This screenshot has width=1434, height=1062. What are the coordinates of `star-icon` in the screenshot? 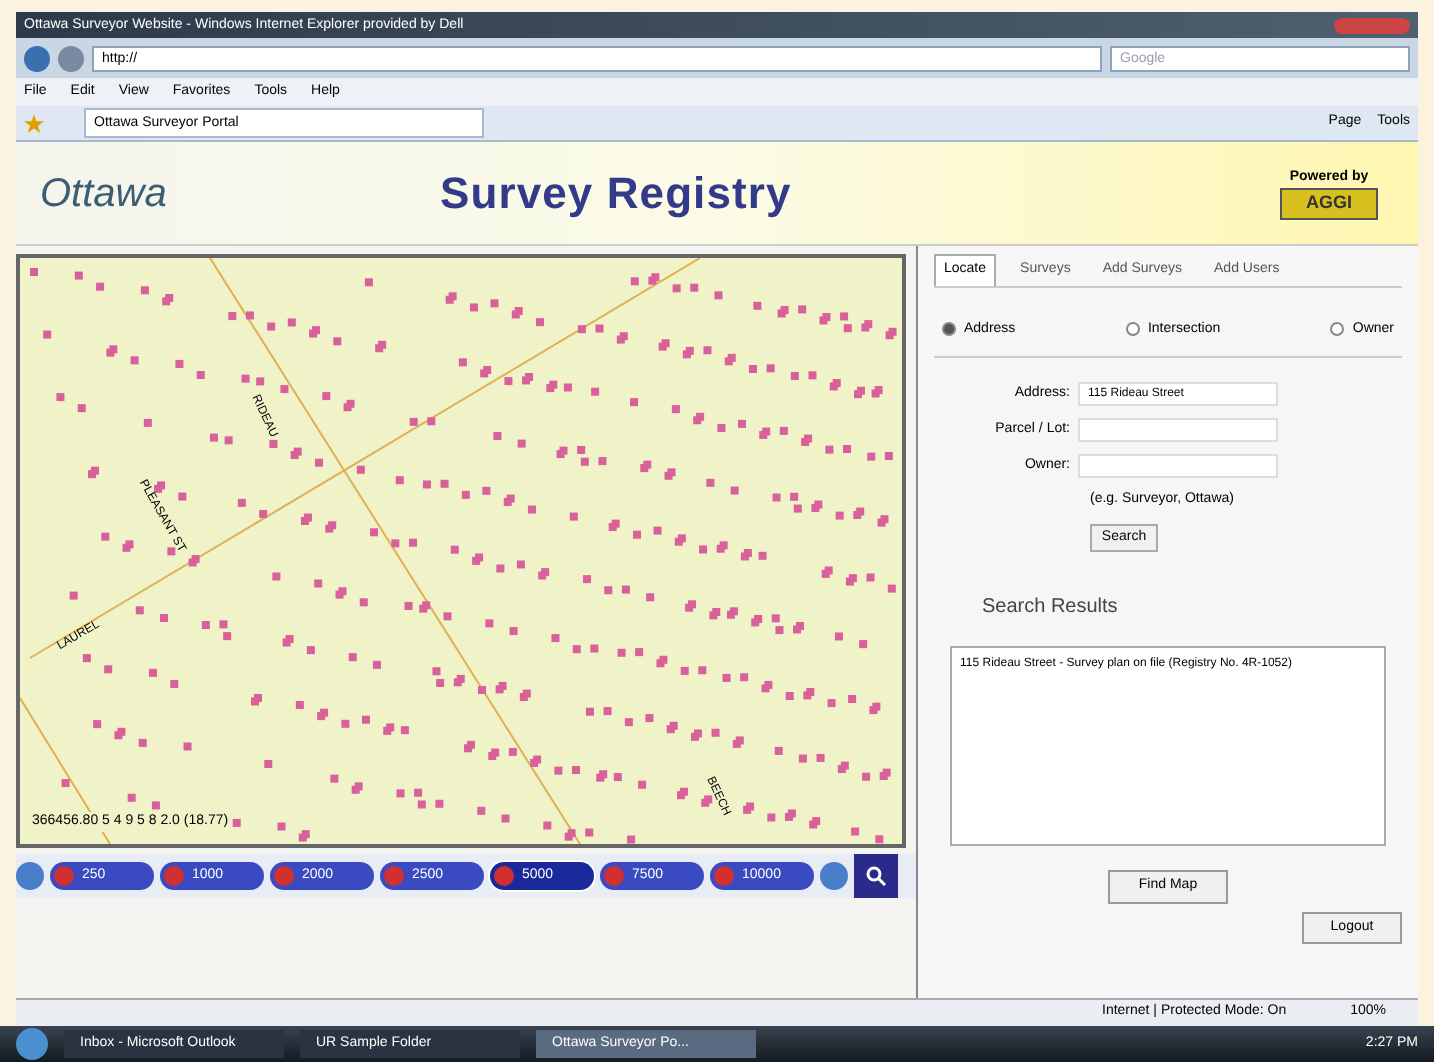 It's located at (34, 123).